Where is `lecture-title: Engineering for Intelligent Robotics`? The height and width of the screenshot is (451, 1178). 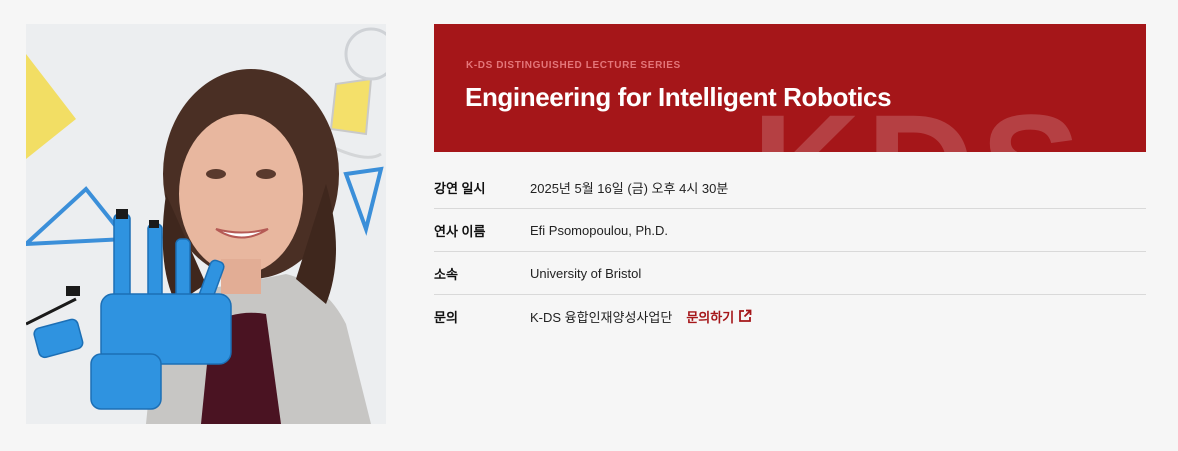
lecture-title: Engineering for Intelligent Robotics is located at coordinates (678, 97).